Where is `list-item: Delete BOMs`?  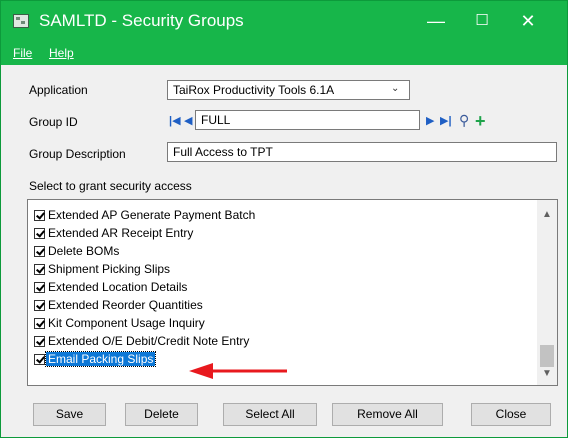
list-item: Delete BOMs is located at coordinates (282, 251).